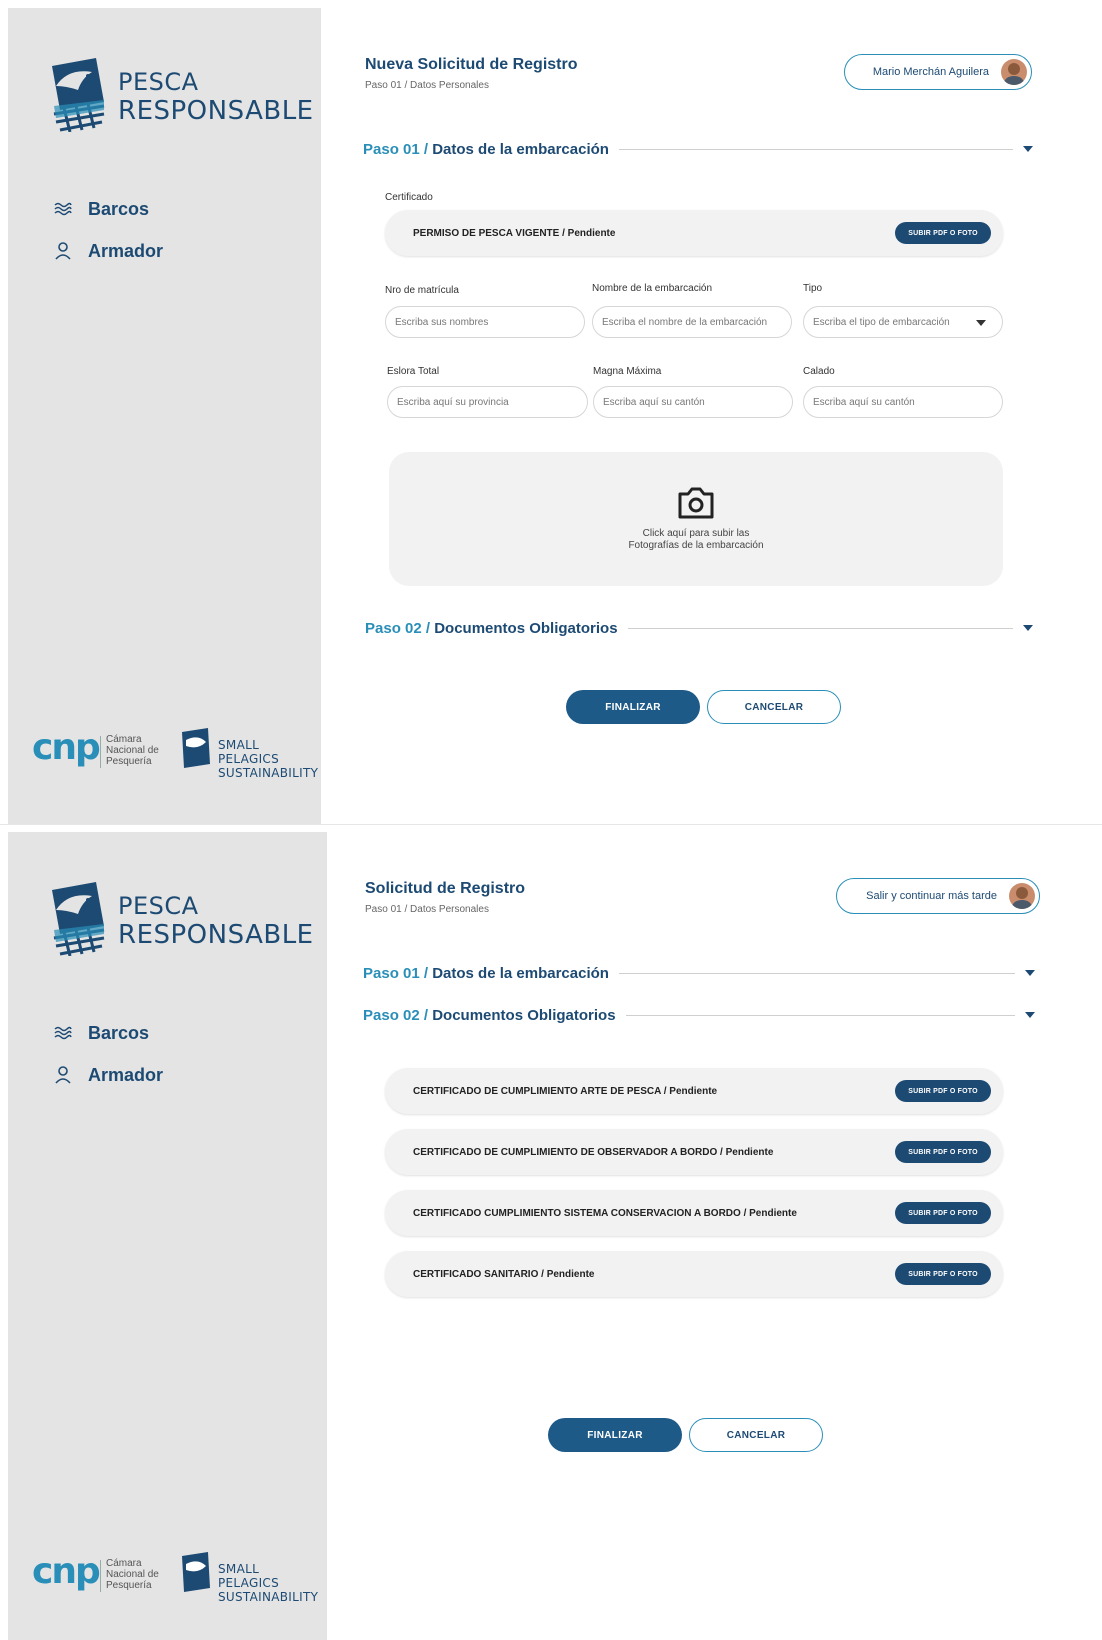 The width and height of the screenshot is (1102, 1640). Describe the element at coordinates (445, 888) in the screenshot. I see `page-title: Solicitud de Registro` at that location.